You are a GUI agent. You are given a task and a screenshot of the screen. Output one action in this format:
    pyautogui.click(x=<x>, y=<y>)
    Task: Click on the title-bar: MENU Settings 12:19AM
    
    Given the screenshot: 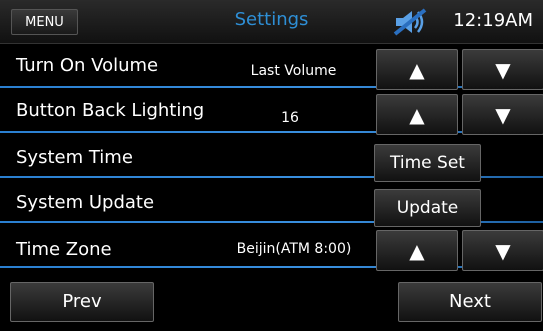 What is the action you would take?
    pyautogui.click(x=271, y=22)
    